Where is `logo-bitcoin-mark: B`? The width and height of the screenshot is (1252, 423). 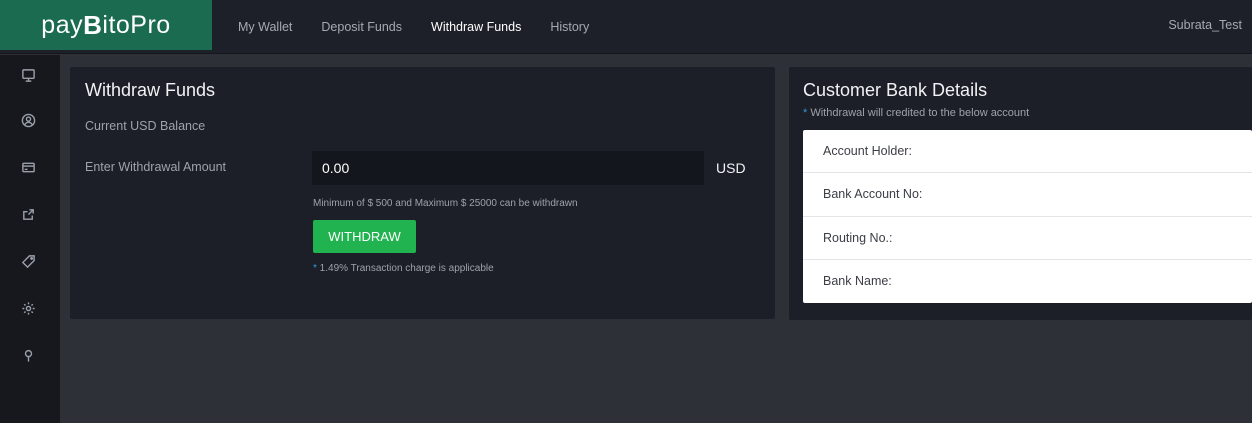
logo-bitcoin-mark: B is located at coordinates (93, 24).